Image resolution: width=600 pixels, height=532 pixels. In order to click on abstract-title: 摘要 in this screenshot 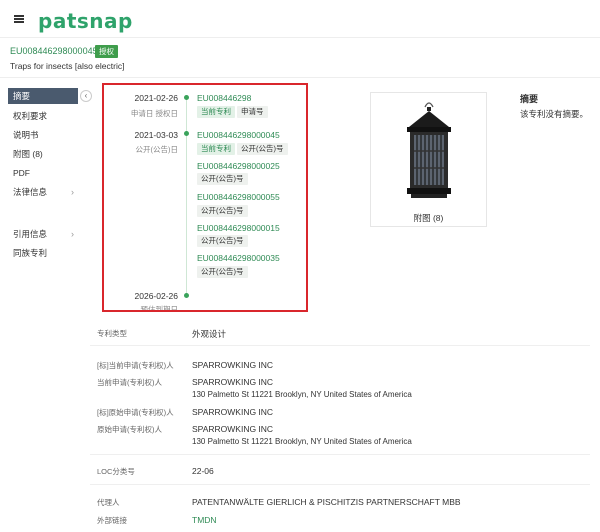, I will do `click(529, 99)`.